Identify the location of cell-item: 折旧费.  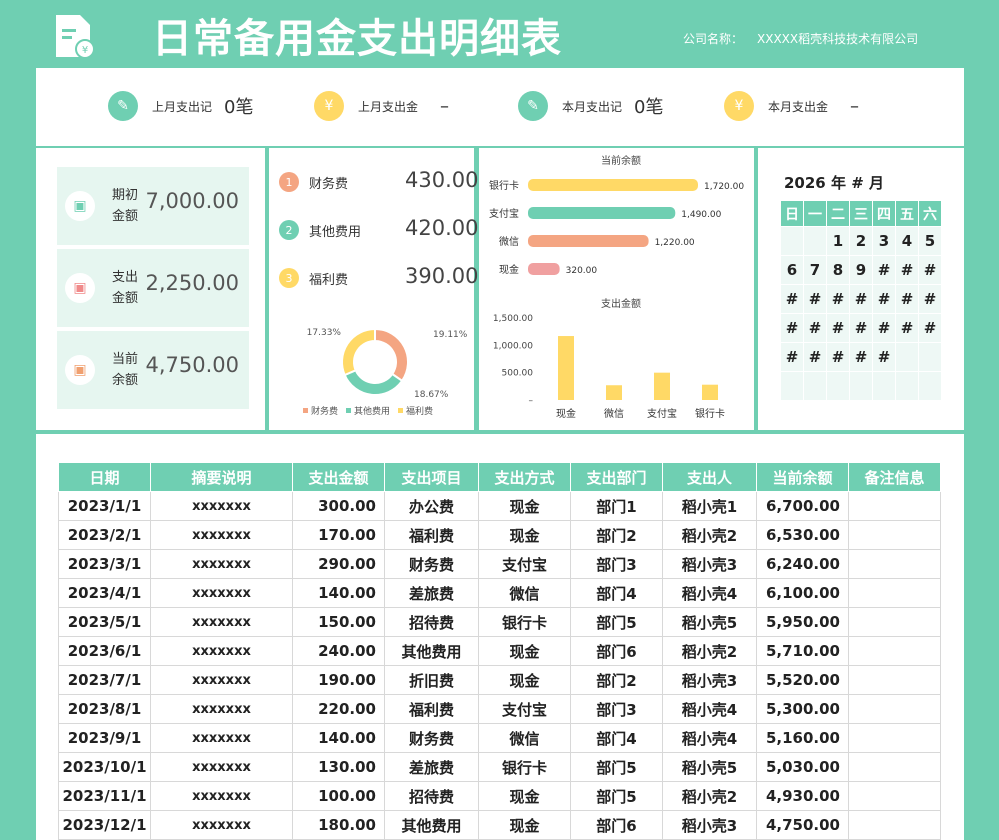
(431, 680).